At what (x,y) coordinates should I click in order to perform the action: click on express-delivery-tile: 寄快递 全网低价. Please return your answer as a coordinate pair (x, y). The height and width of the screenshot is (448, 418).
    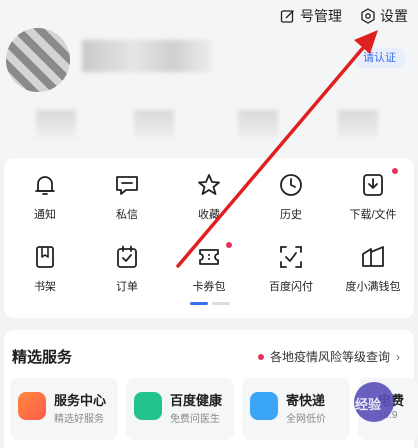
    Looking at the image, I should click on (296, 409).